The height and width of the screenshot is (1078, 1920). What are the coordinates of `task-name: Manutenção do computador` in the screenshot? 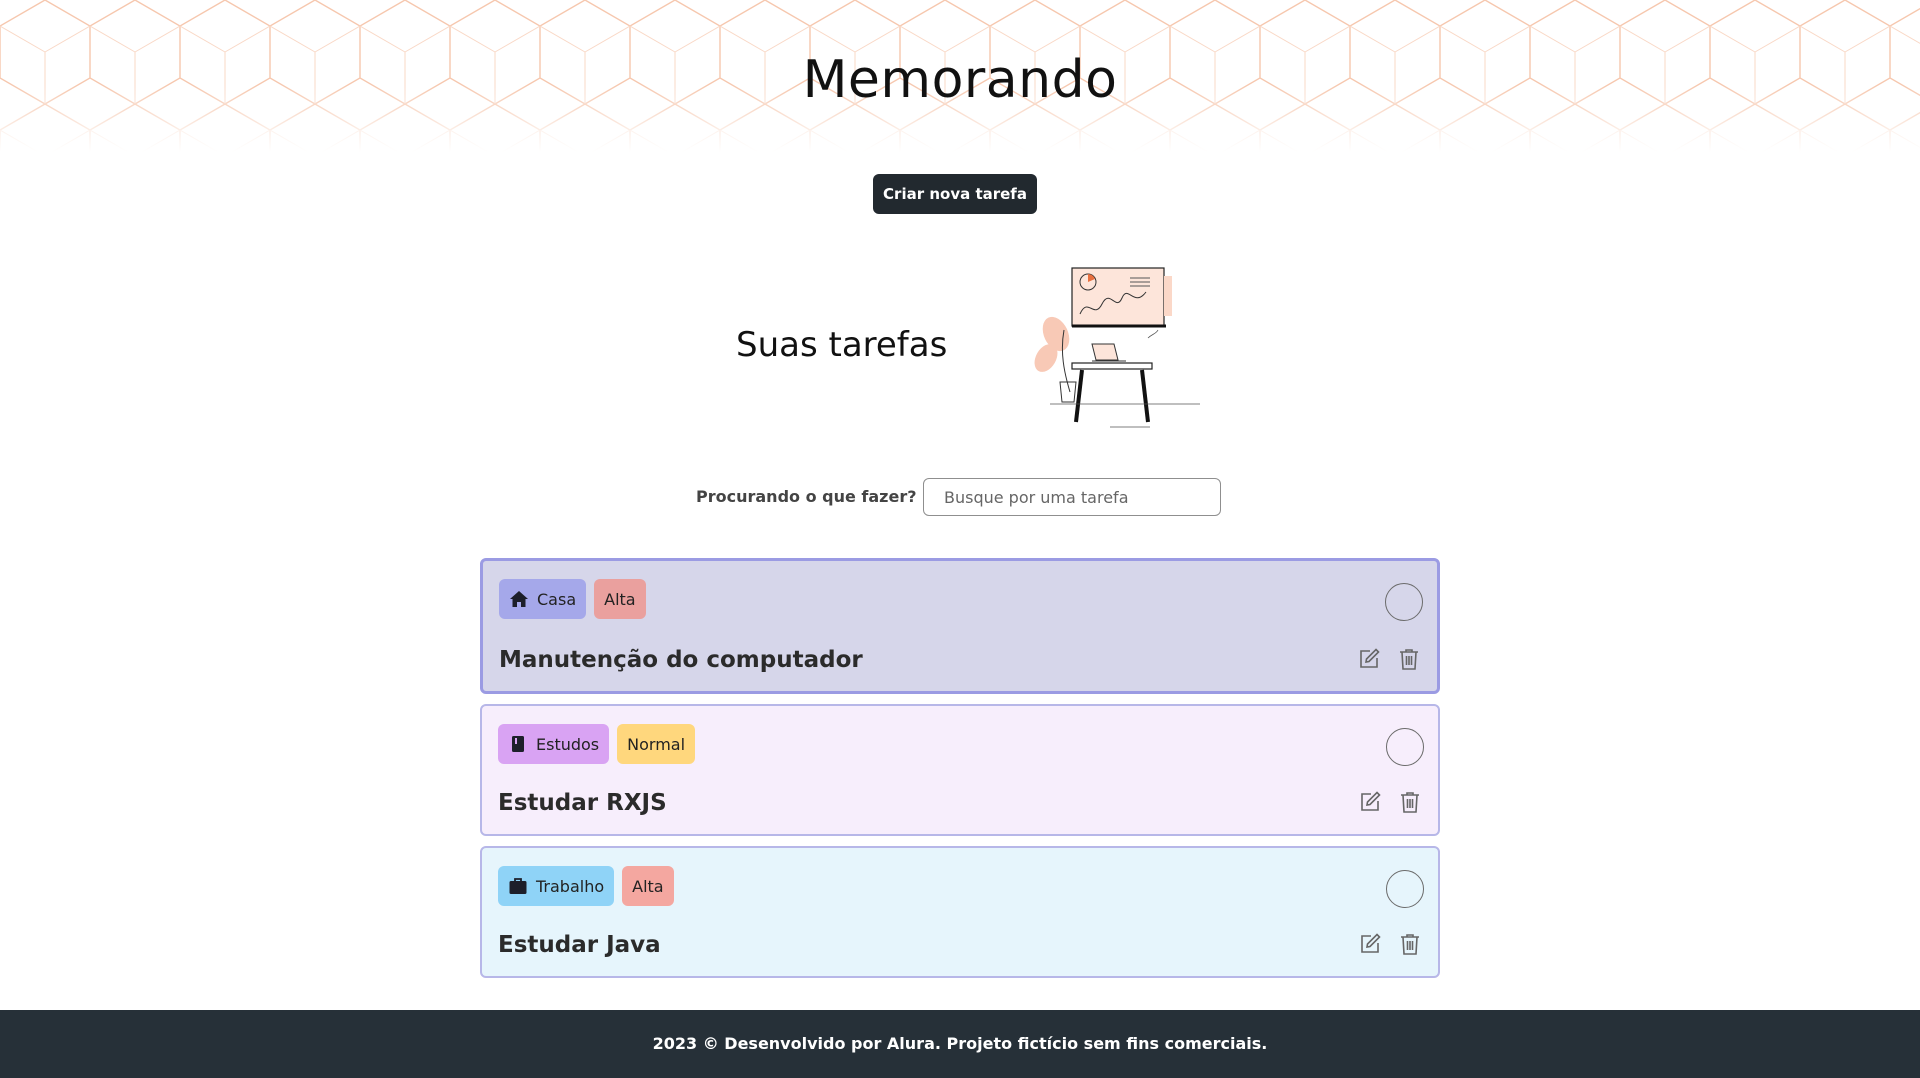 It's located at (681, 660).